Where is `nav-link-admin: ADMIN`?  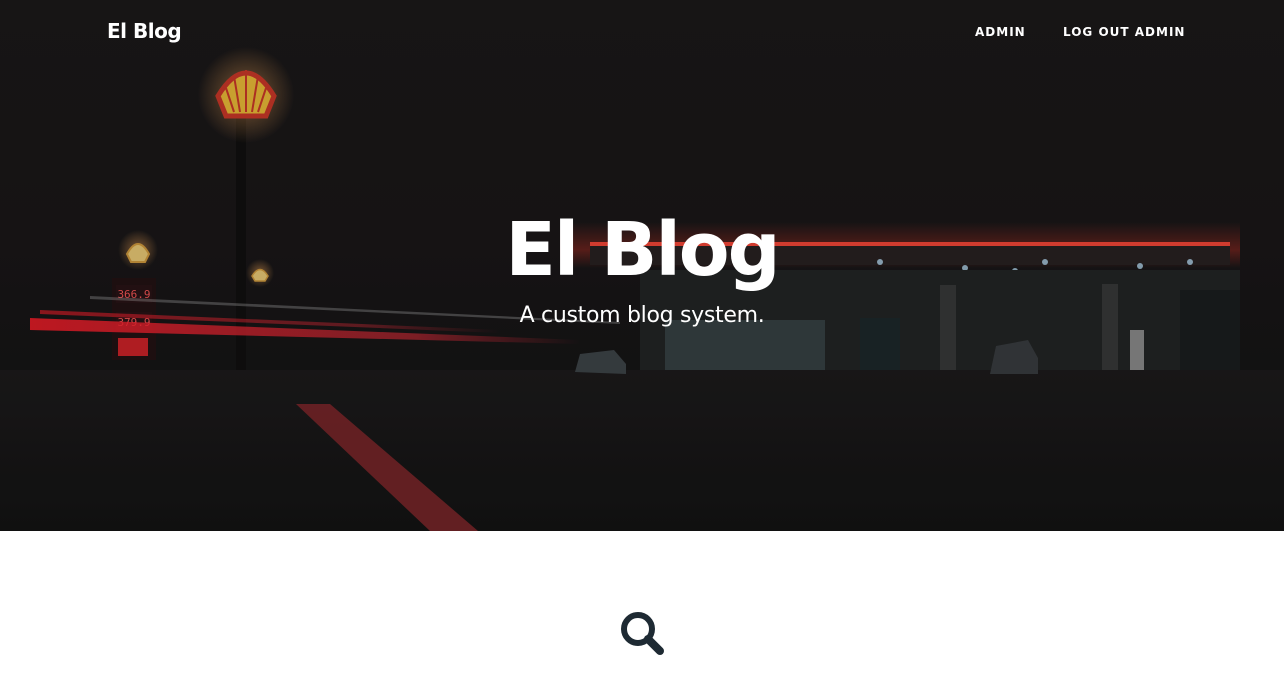
nav-link-admin: ADMIN is located at coordinates (1000, 32).